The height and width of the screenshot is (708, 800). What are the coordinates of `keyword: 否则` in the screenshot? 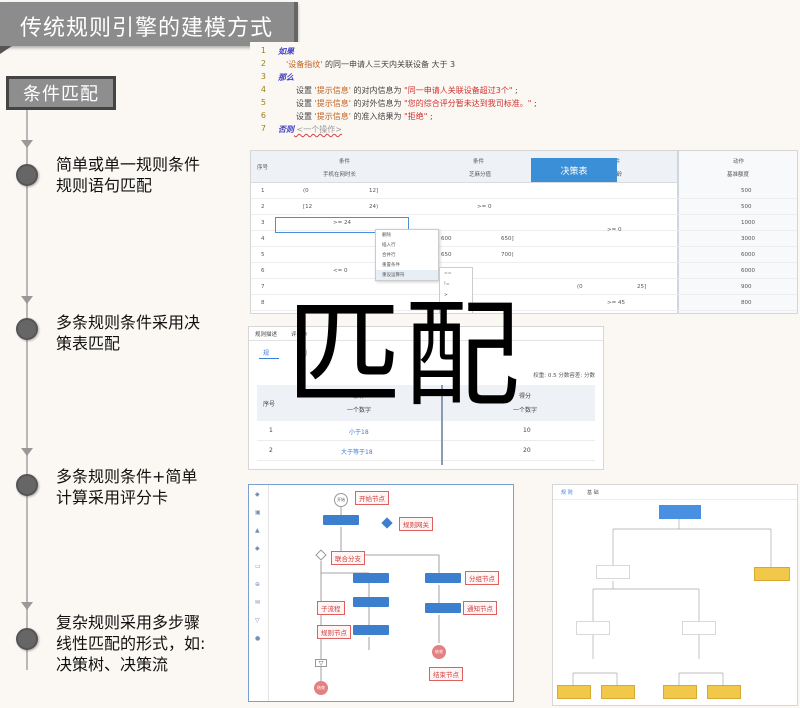 It's located at (286, 129).